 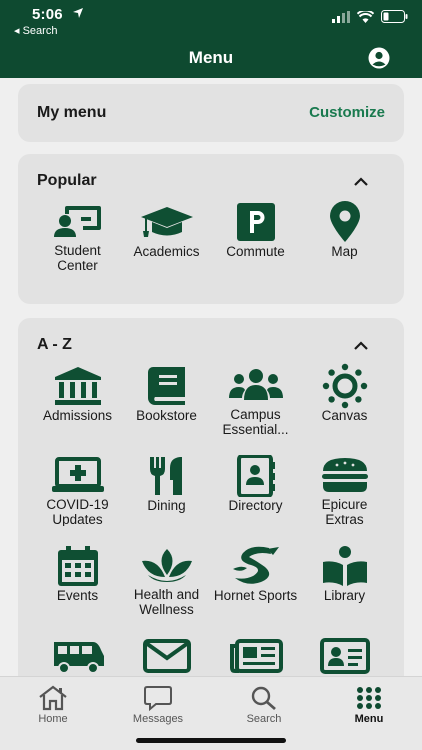 I want to click on map-pin-icon, so click(x=345, y=222).